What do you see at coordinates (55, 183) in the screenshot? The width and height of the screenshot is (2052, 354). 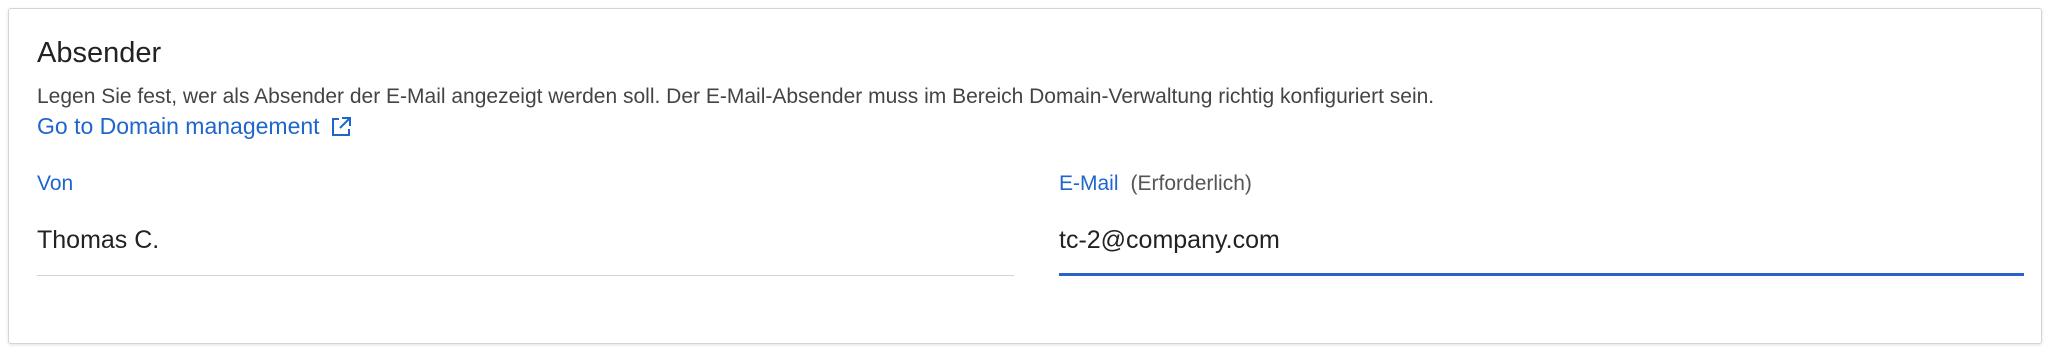 I see `from-label: Von` at bounding box center [55, 183].